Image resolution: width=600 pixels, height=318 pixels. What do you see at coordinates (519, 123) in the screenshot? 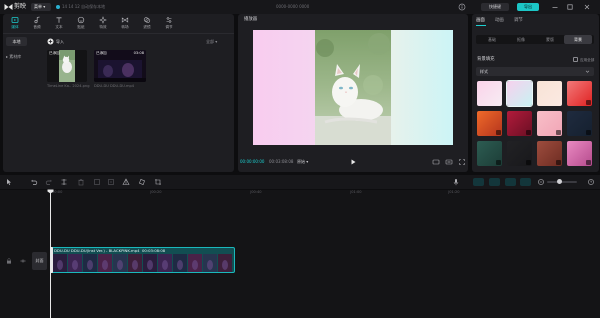
I see `background-swatch-crimson-sparkle` at bounding box center [519, 123].